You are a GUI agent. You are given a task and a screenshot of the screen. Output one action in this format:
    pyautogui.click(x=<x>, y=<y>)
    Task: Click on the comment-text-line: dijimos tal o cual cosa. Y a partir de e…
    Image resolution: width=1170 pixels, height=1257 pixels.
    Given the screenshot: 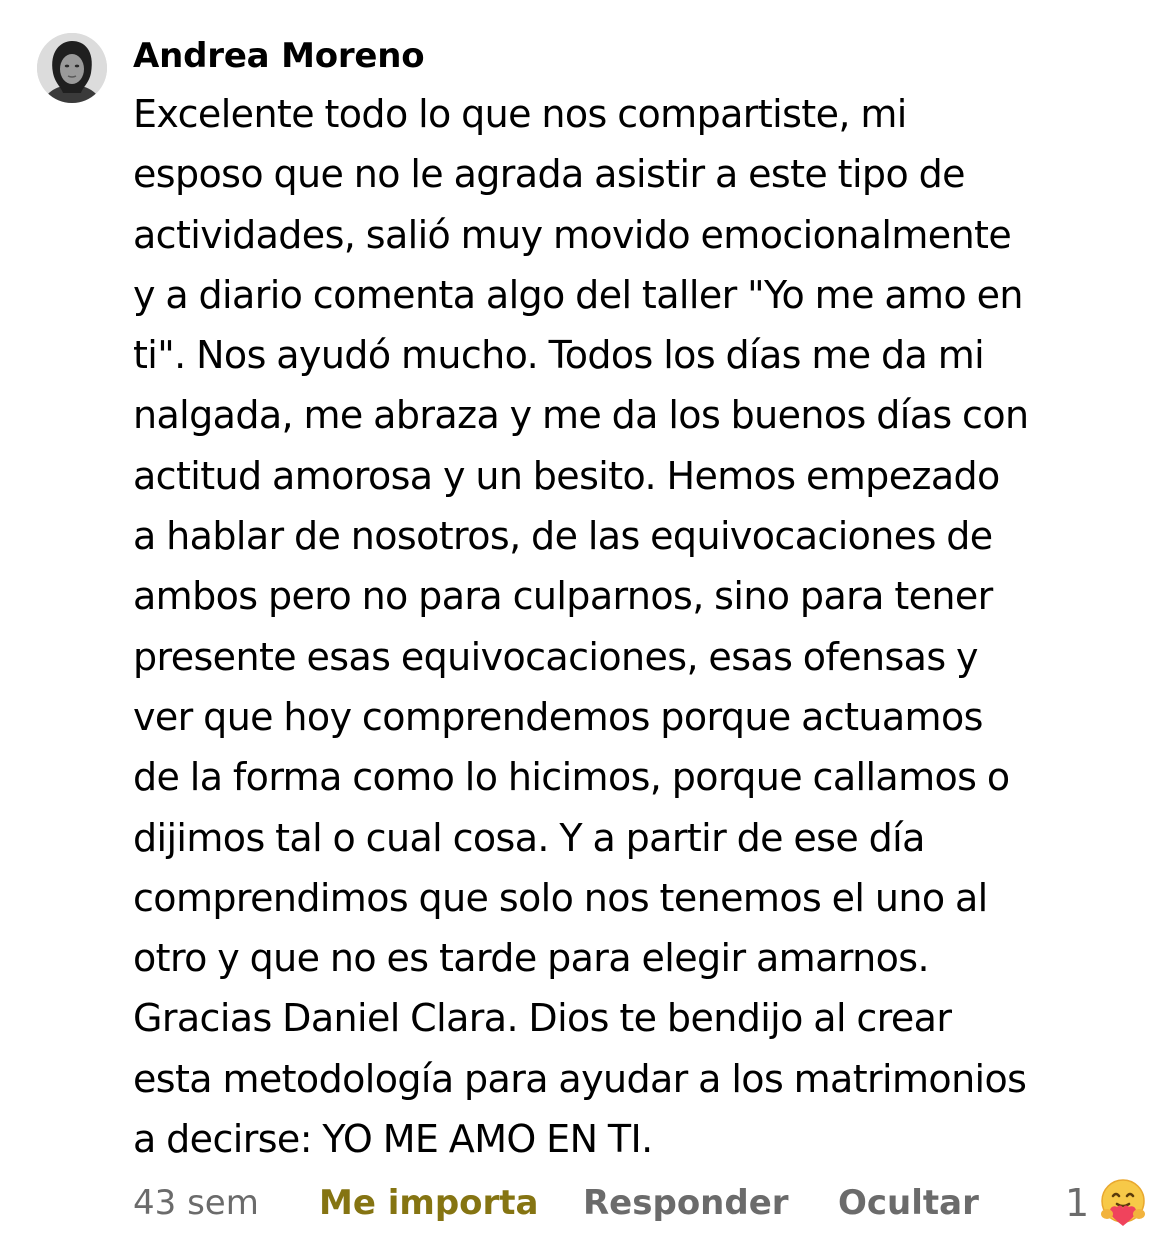 What is the action you would take?
    pyautogui.click(x=529, y=837)
    